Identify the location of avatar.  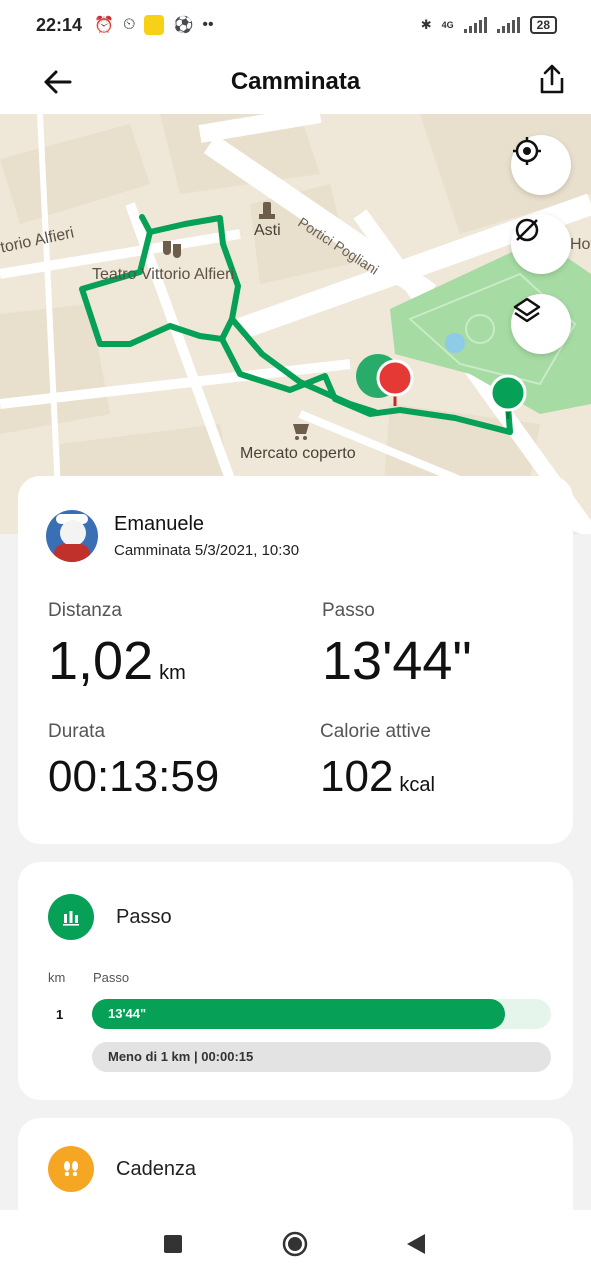
(72, 536).